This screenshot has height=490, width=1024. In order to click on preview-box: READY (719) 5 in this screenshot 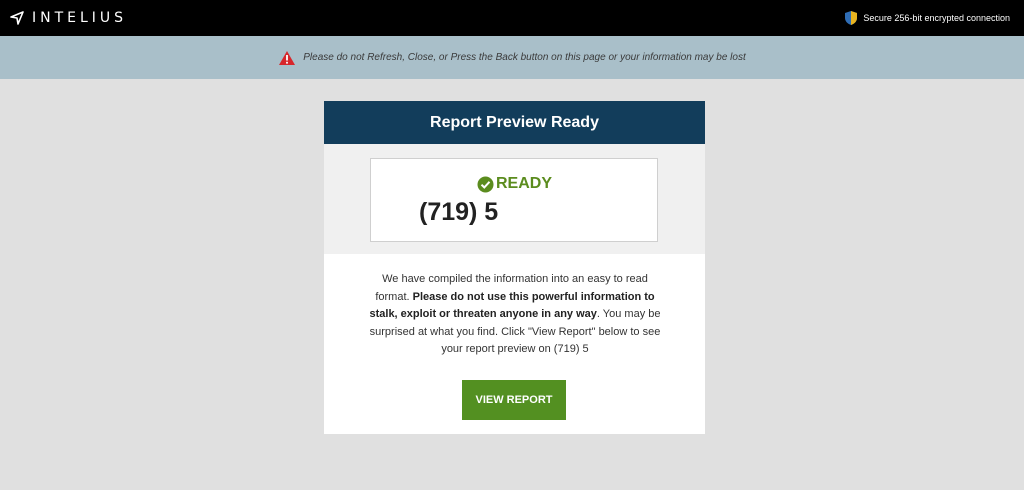, I will do `click(514, 200)`.